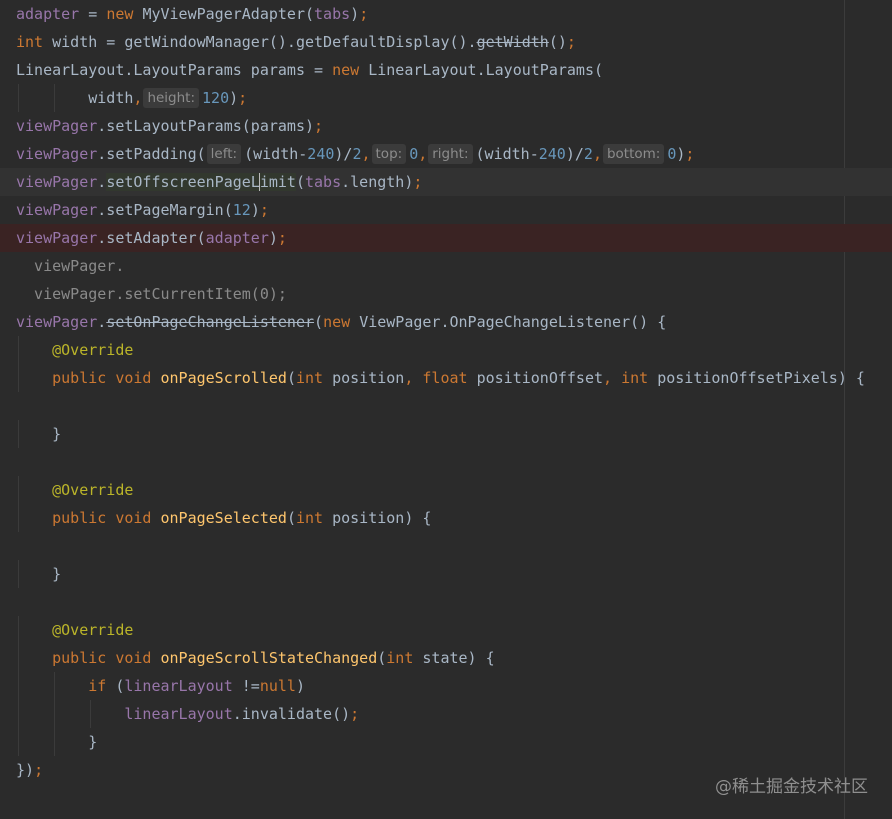 This screenshot has width=892, height=819. I want to click on code-token: MyViewPagerAdapter(, so click(228, 14).